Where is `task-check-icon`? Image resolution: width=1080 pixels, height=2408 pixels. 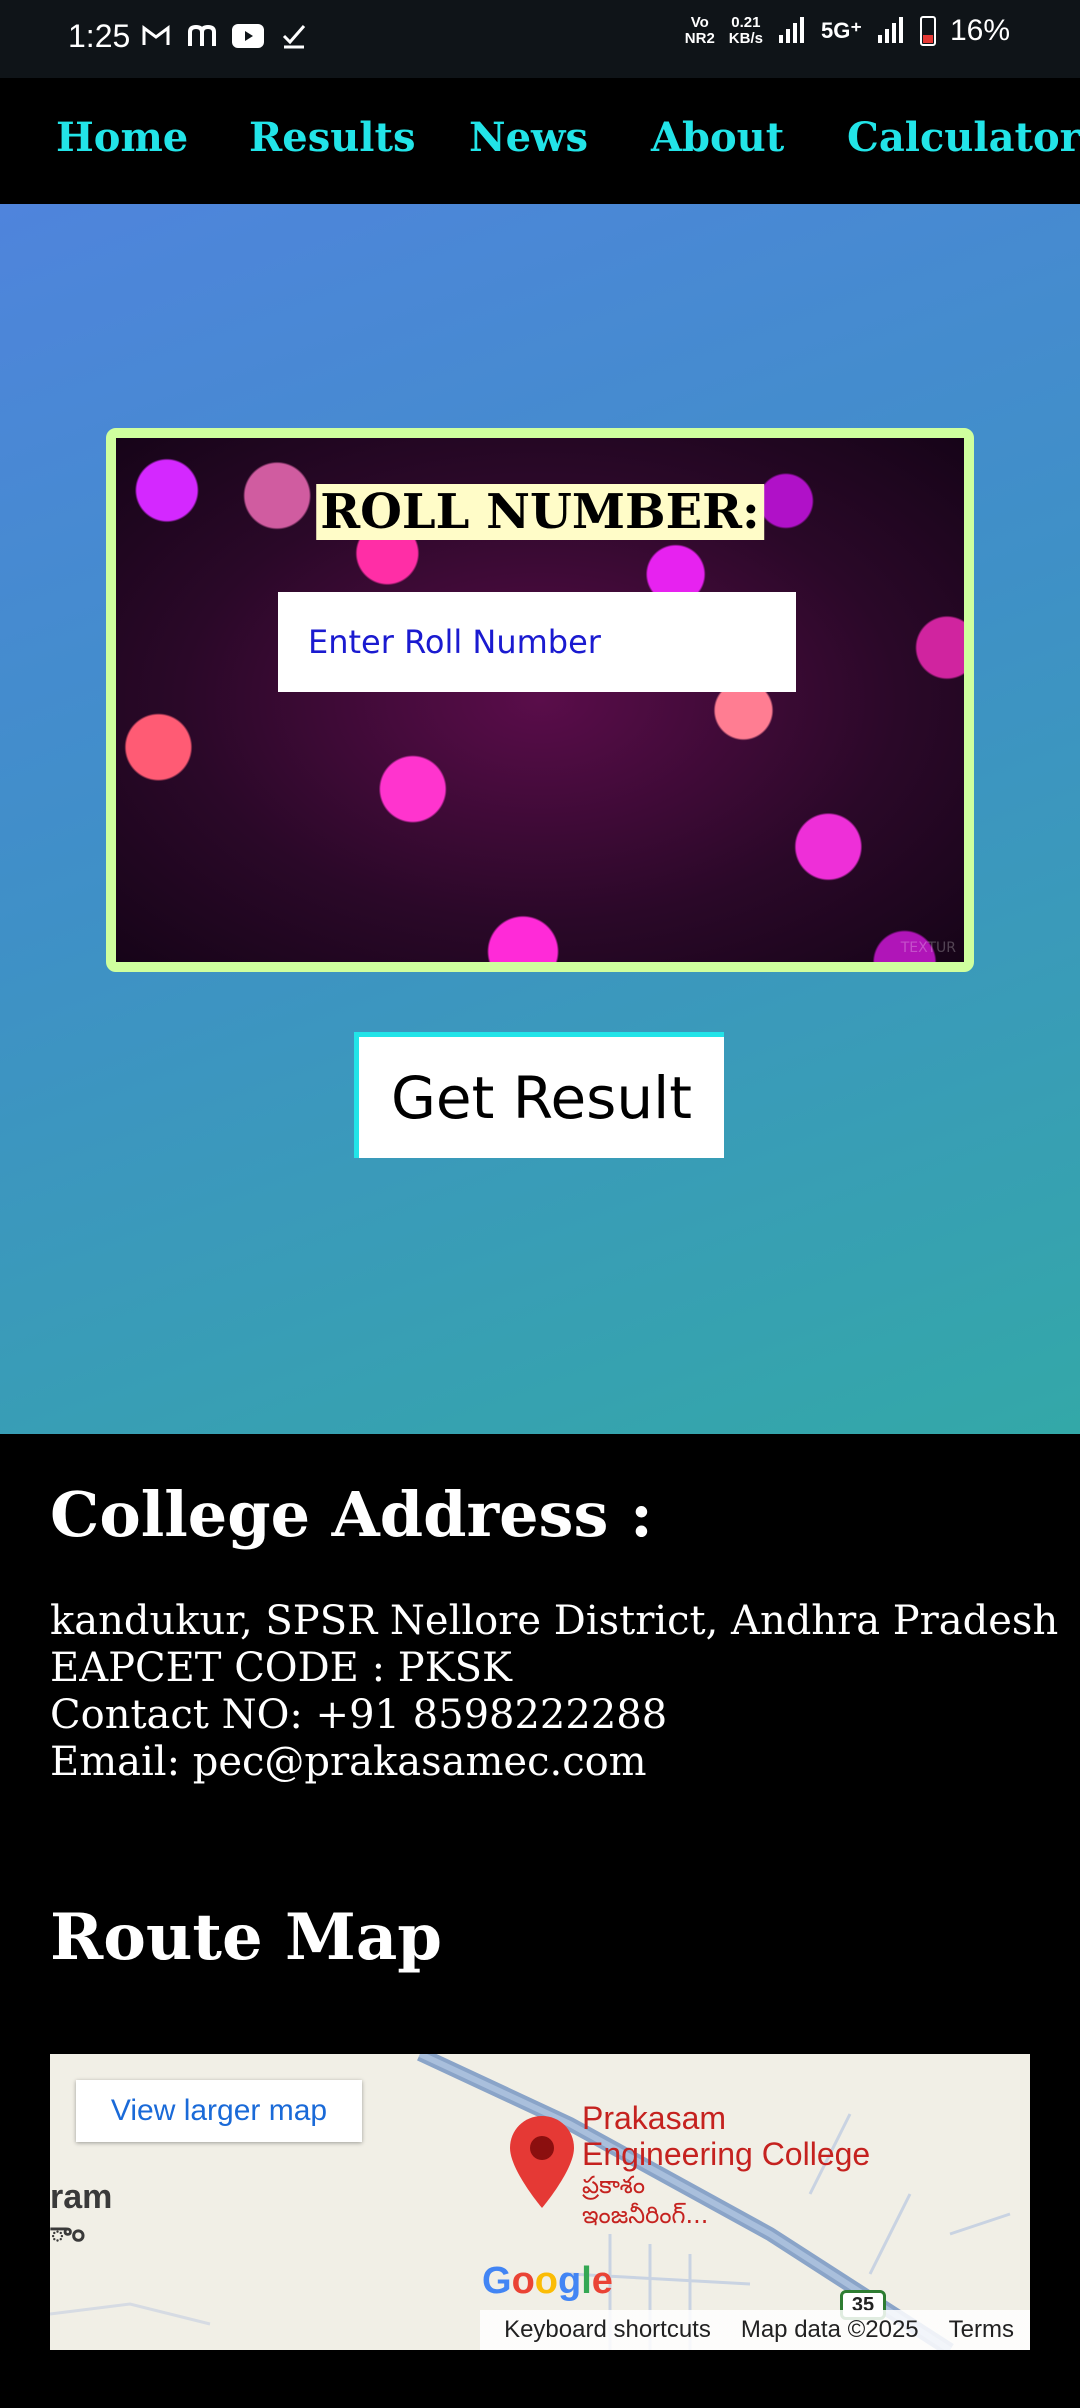
task-check-icon is located at coordinates (294, 36).